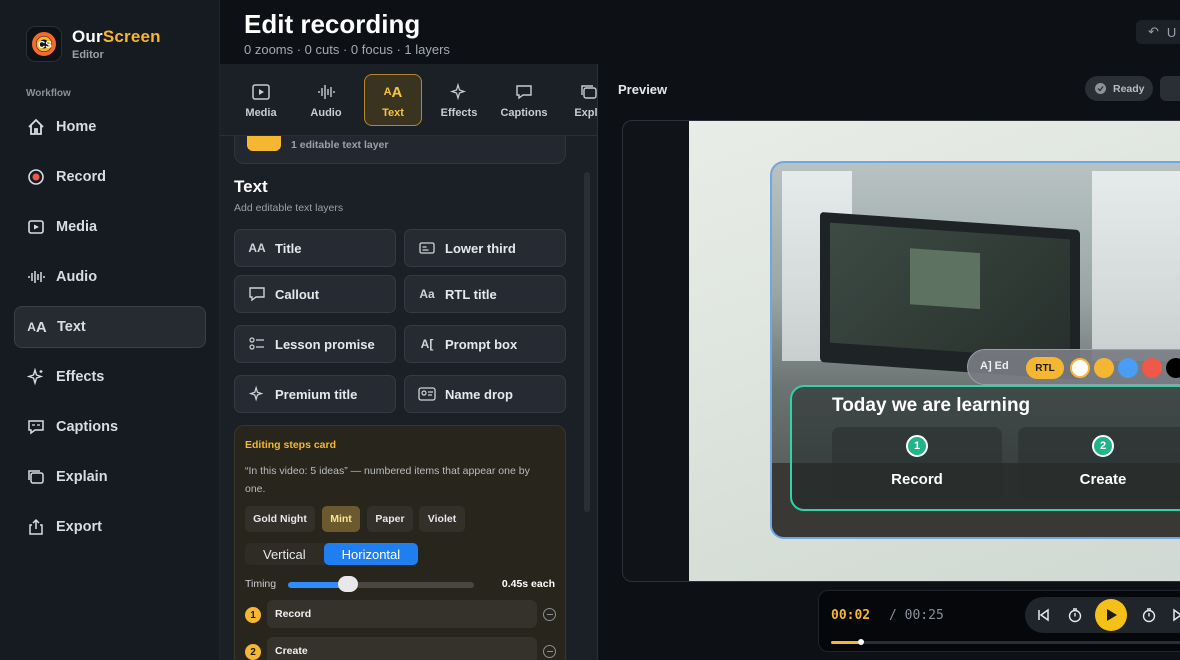 The width and height of the screenshot is (1180, 660). What do you see at coordinates (459, 100) in the screenshot?
I see `tab-effects: Effects` at bounding box center [459, 100].